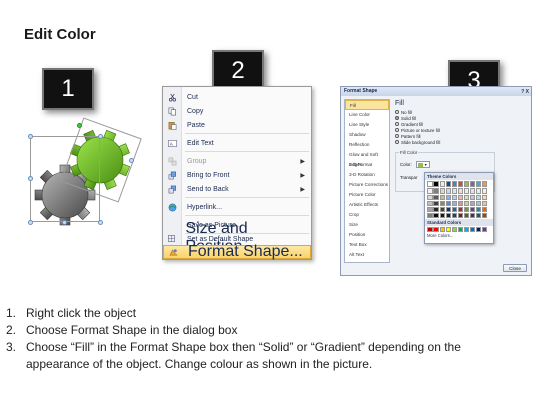 The width and height of the screenshot is (560, 420). Describe the element at coordinates (367, 115) in the screenshot. I see `category-item: Line Color` at that location.